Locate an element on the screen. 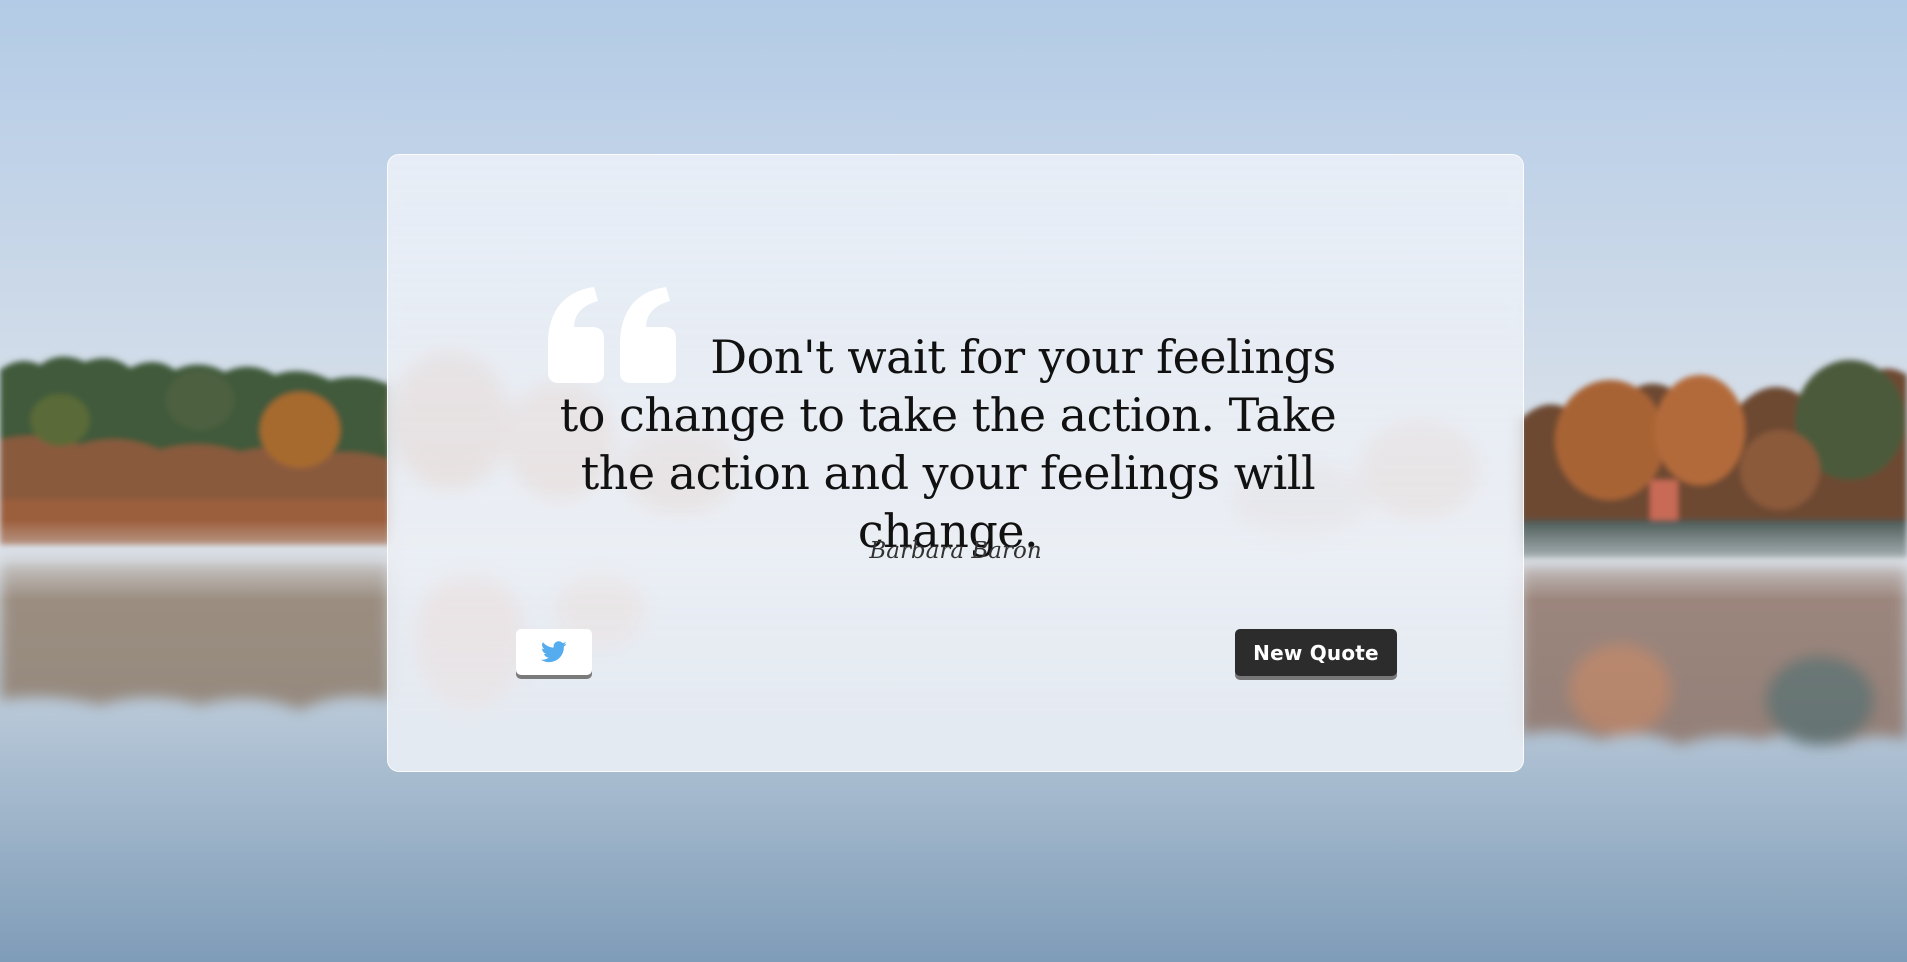  twitter-bird-icon is located at coordinates (554, 652).